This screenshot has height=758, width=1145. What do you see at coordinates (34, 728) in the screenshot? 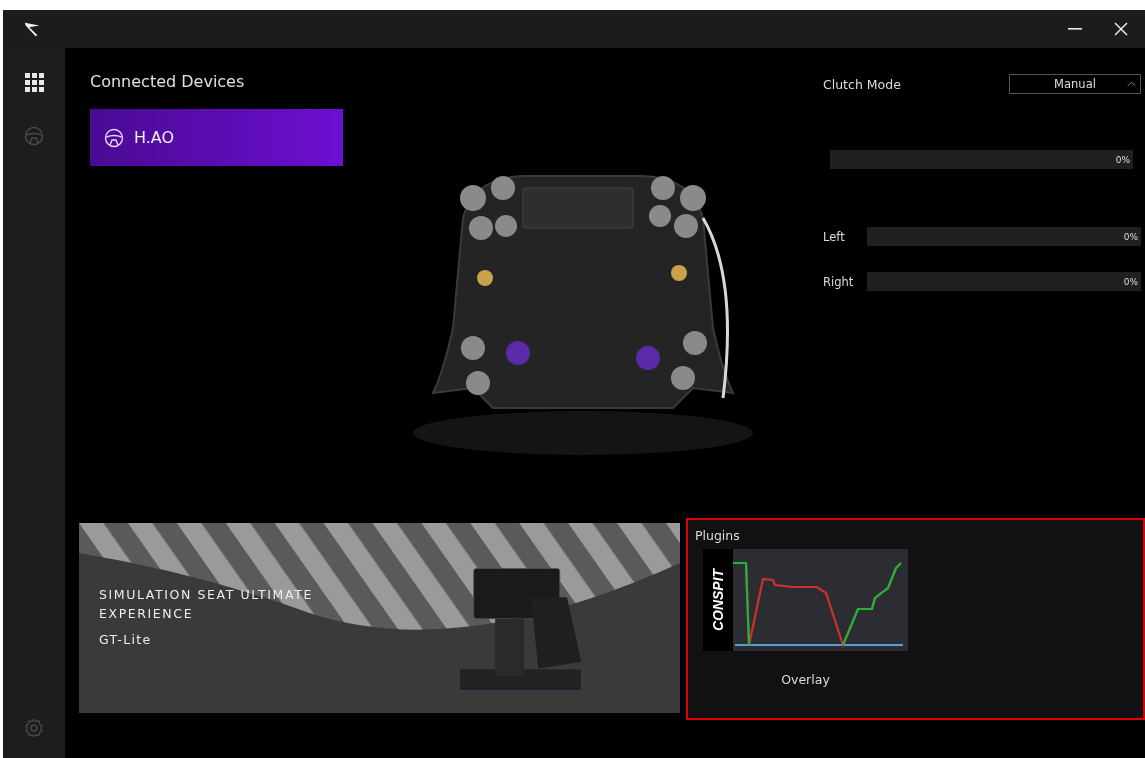
I see `settings-icon` at bounding box center [34, 728].